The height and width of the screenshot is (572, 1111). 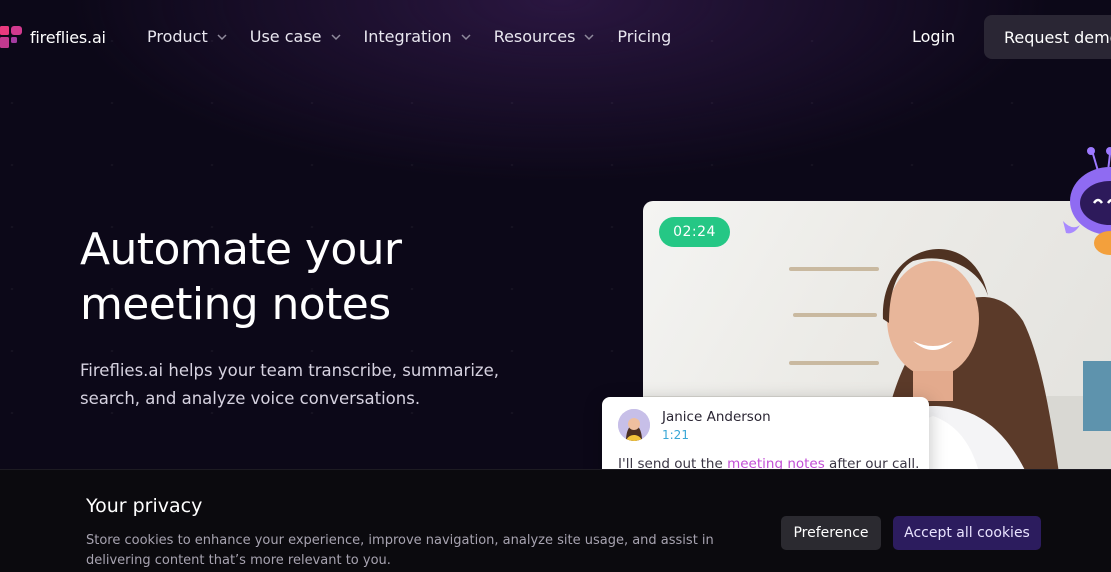 I want to click on comment-timestamp: 1:21, so click(x=675, y=435).